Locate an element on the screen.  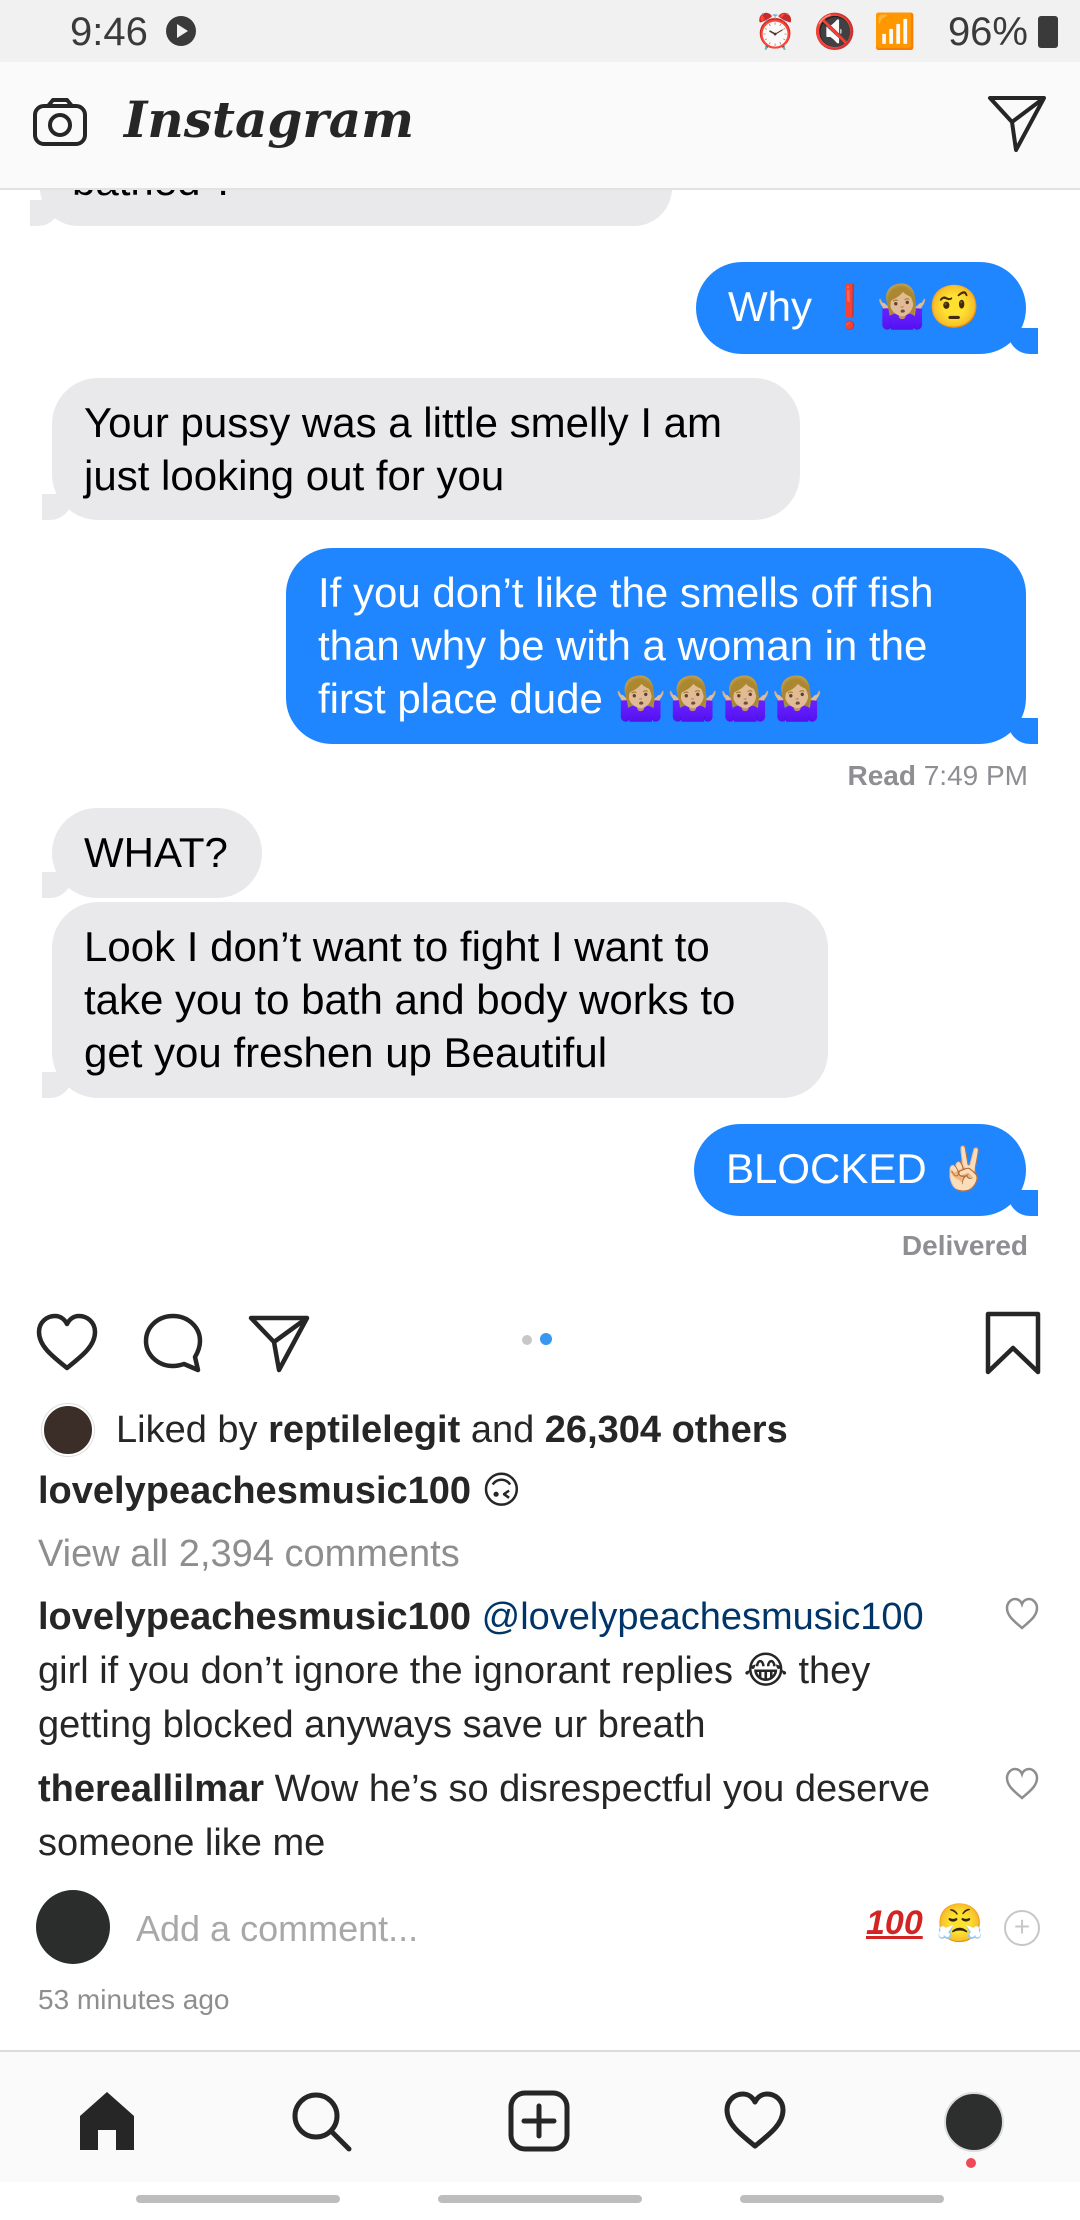
post-timestamp: 53 minutes ago is located at coordinates (134, 1999).